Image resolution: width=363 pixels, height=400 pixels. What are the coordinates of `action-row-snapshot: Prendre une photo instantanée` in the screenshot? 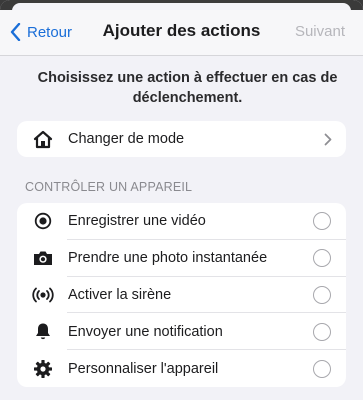 It's located at (181, 258).